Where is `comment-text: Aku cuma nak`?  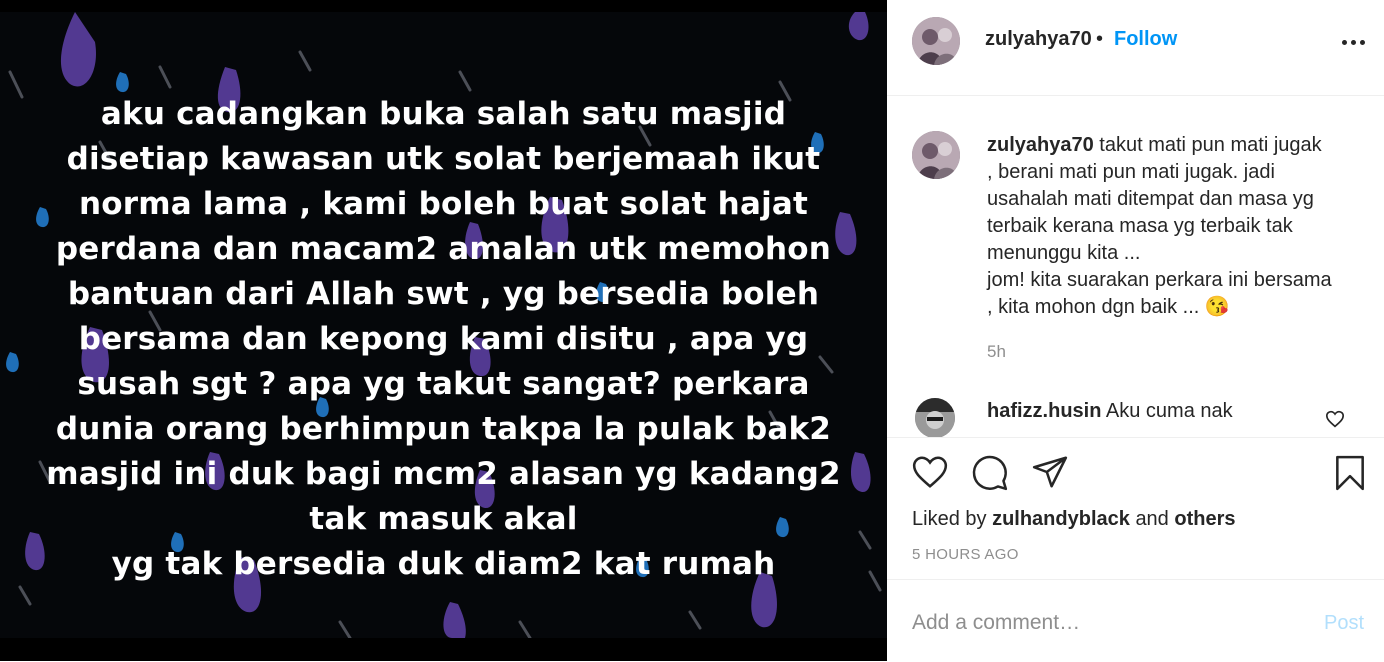
comment-text: Aku cuma nak is located at coordinates (1169, 411).